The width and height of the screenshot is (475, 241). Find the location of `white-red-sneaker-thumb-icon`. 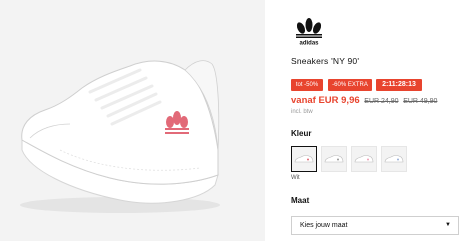

white-red-sneaker-thumb-icon is located at coordinates (304, 159).